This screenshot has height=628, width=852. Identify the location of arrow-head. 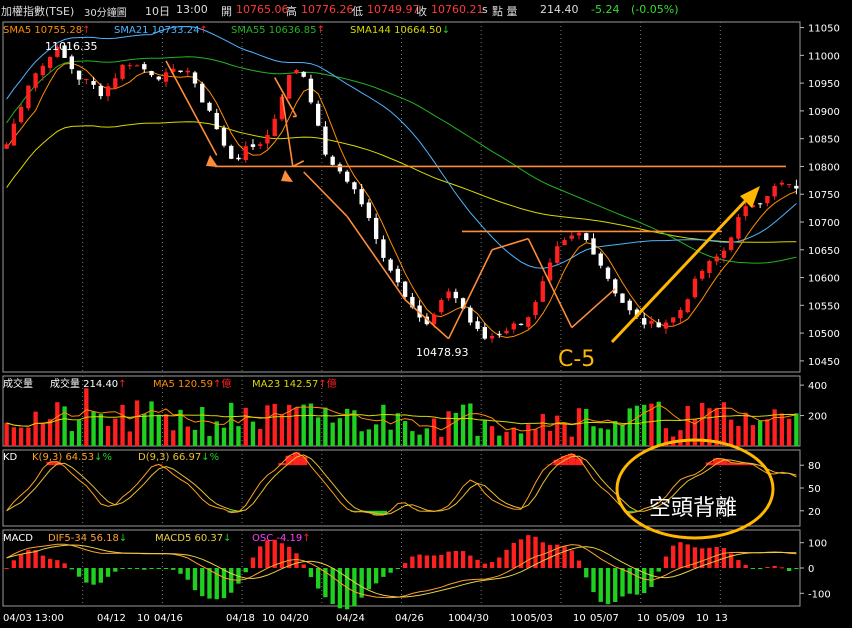
(212, 161).